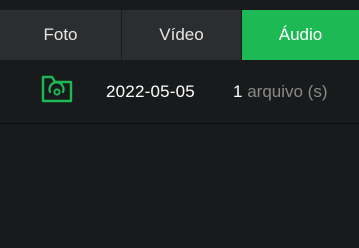 Image resolution: width=359 pixels, height=248 pixels. Describe the element at coordinates (287, 91) in the screenshot. I see `file-count-unit: arquivo (s)` at that location.